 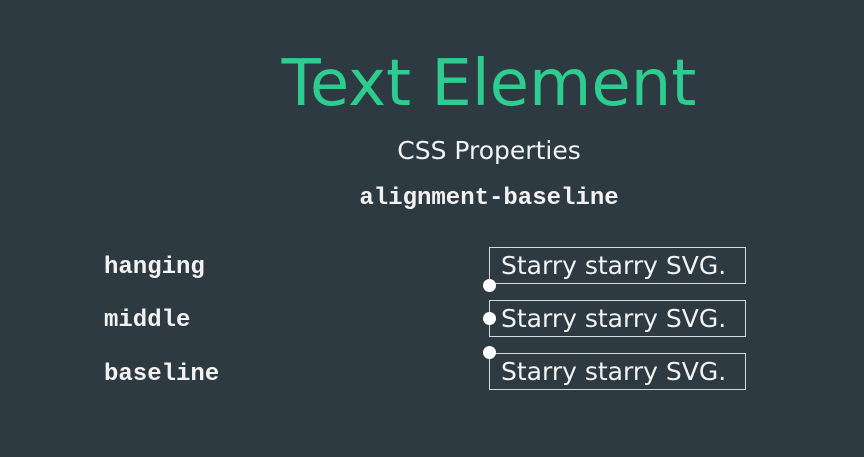 I want to click on row-label-baseline: baseline, so click(x=162, y=374).